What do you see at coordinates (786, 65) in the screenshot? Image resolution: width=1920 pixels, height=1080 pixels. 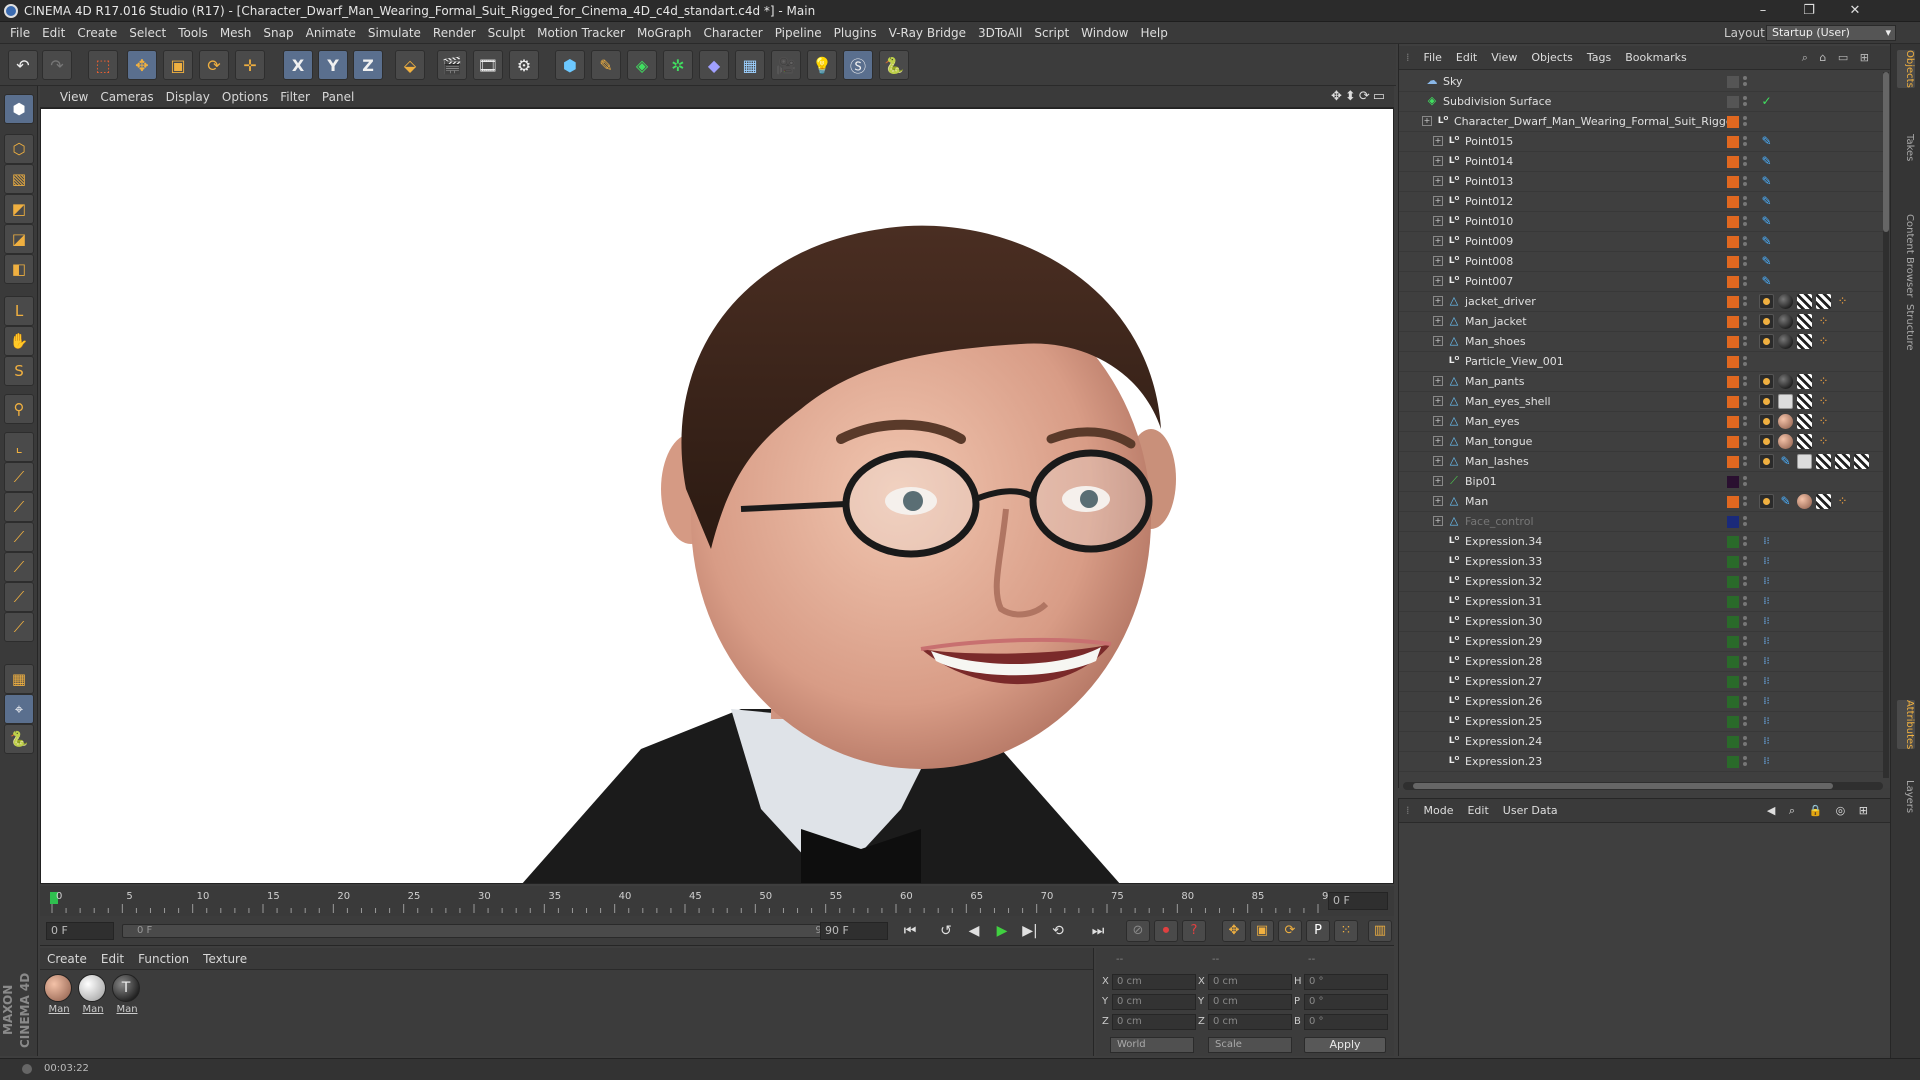 I see `camera-button: 🎥` at bounding box center [786, 65].